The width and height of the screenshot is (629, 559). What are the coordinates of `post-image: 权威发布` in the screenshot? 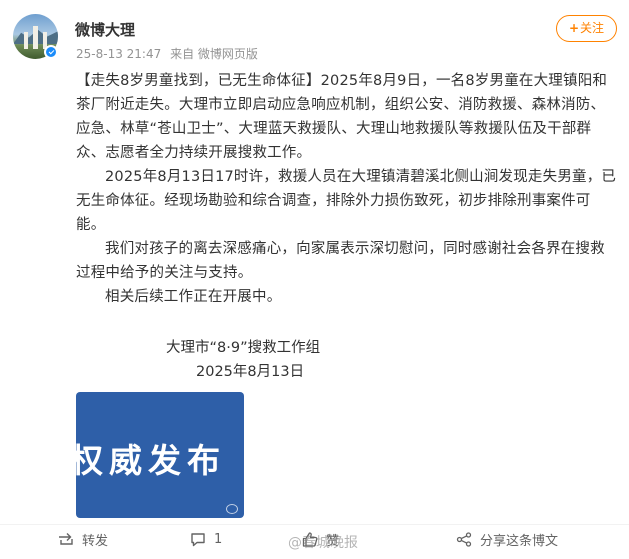 It's located at (160, 455).